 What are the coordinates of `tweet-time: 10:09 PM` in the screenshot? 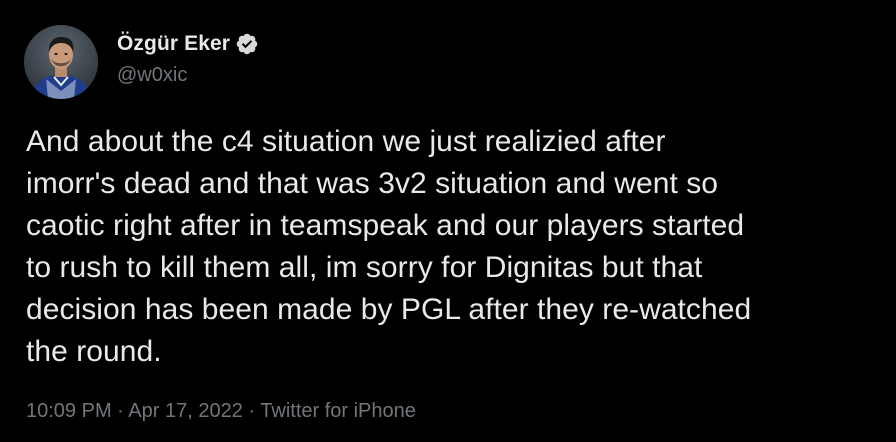 It's located at (69, 411).